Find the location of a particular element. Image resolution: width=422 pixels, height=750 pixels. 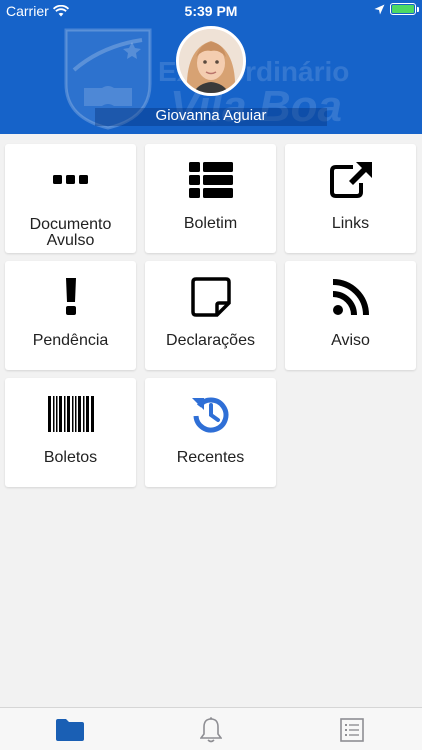

avatar is located at coordinates (211, 61).